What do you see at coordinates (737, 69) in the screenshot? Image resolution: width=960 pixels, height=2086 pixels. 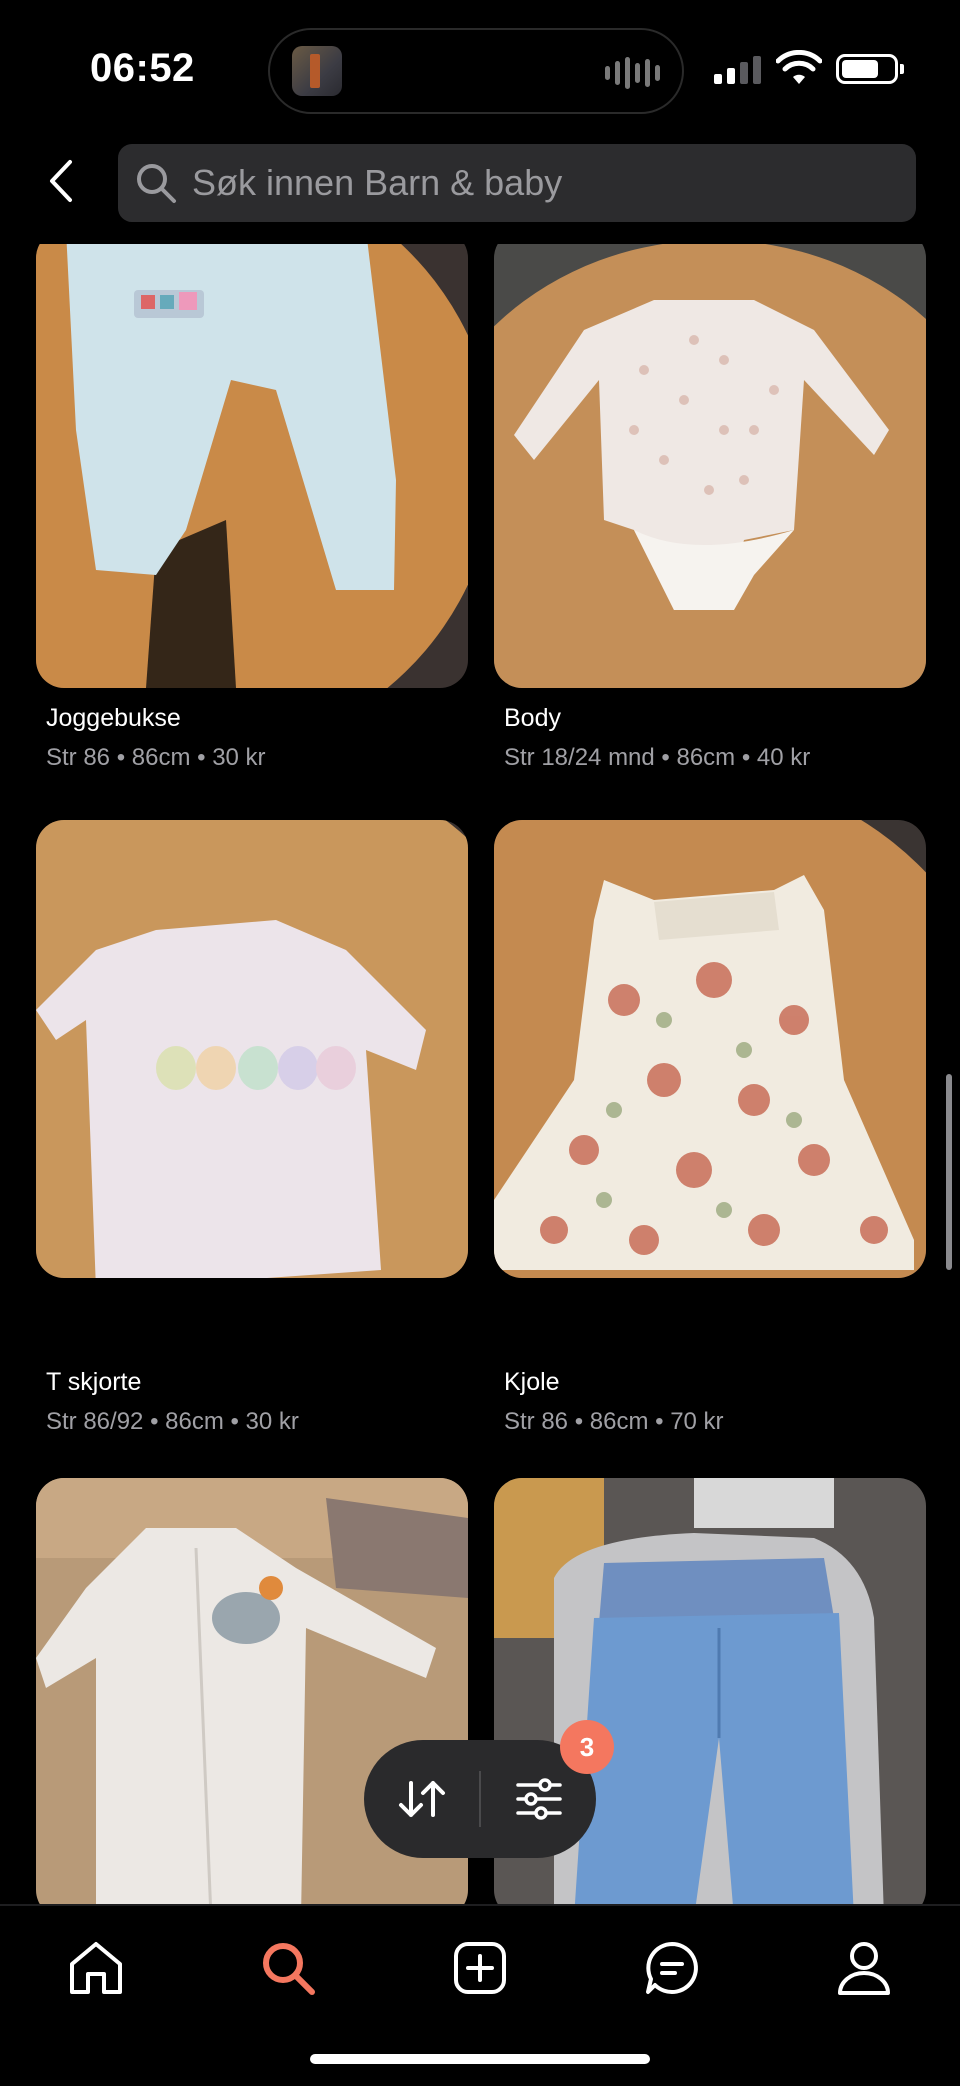 I see `cellular-signal-icon` at bounding box center [737, 69].